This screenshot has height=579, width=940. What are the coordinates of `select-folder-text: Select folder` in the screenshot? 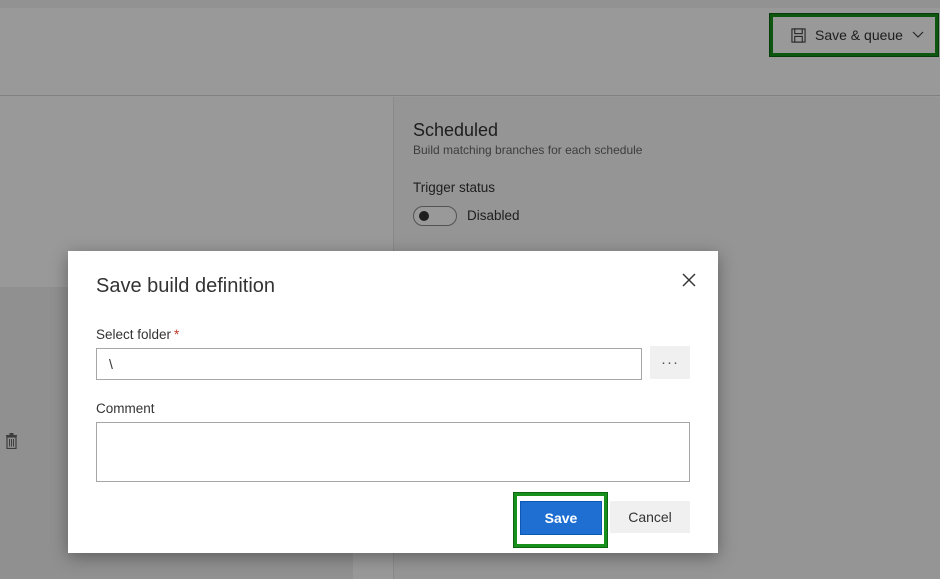 It's located at (134, 334).